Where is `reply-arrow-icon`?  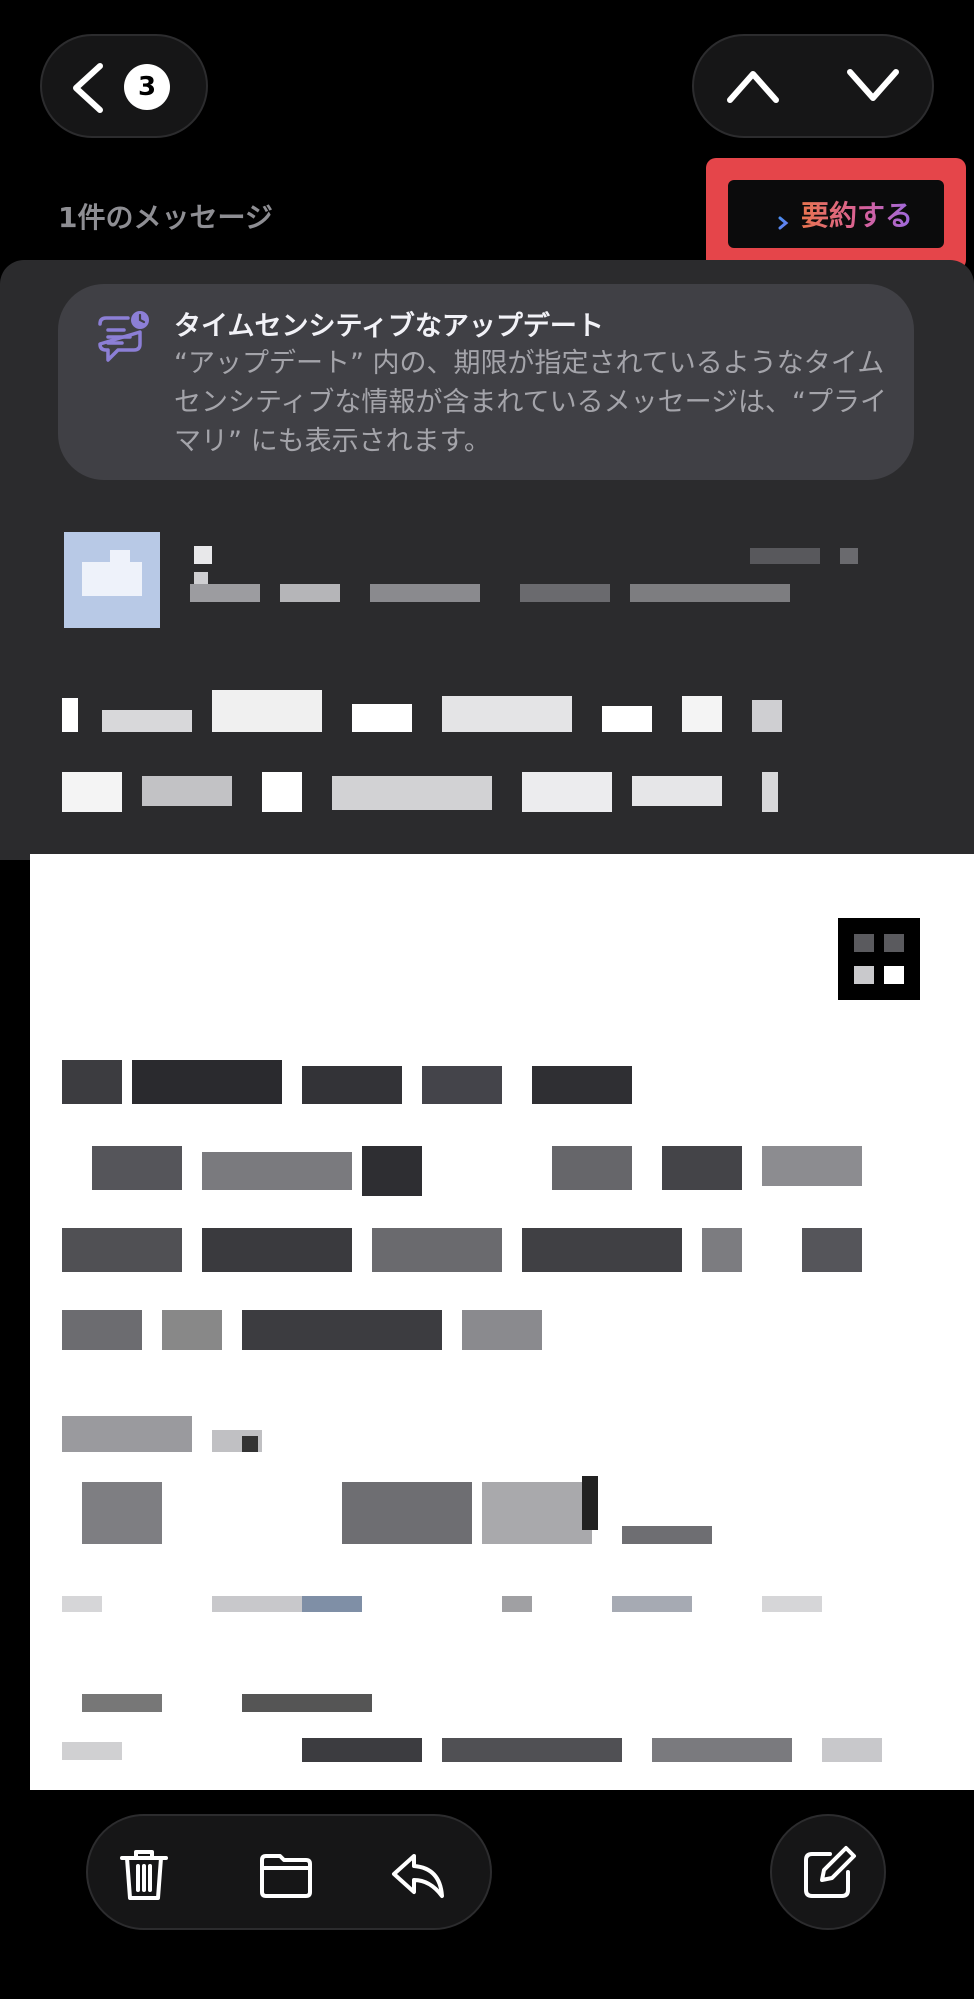 reply-arrow-icon is located at coordinates (418, 1874).